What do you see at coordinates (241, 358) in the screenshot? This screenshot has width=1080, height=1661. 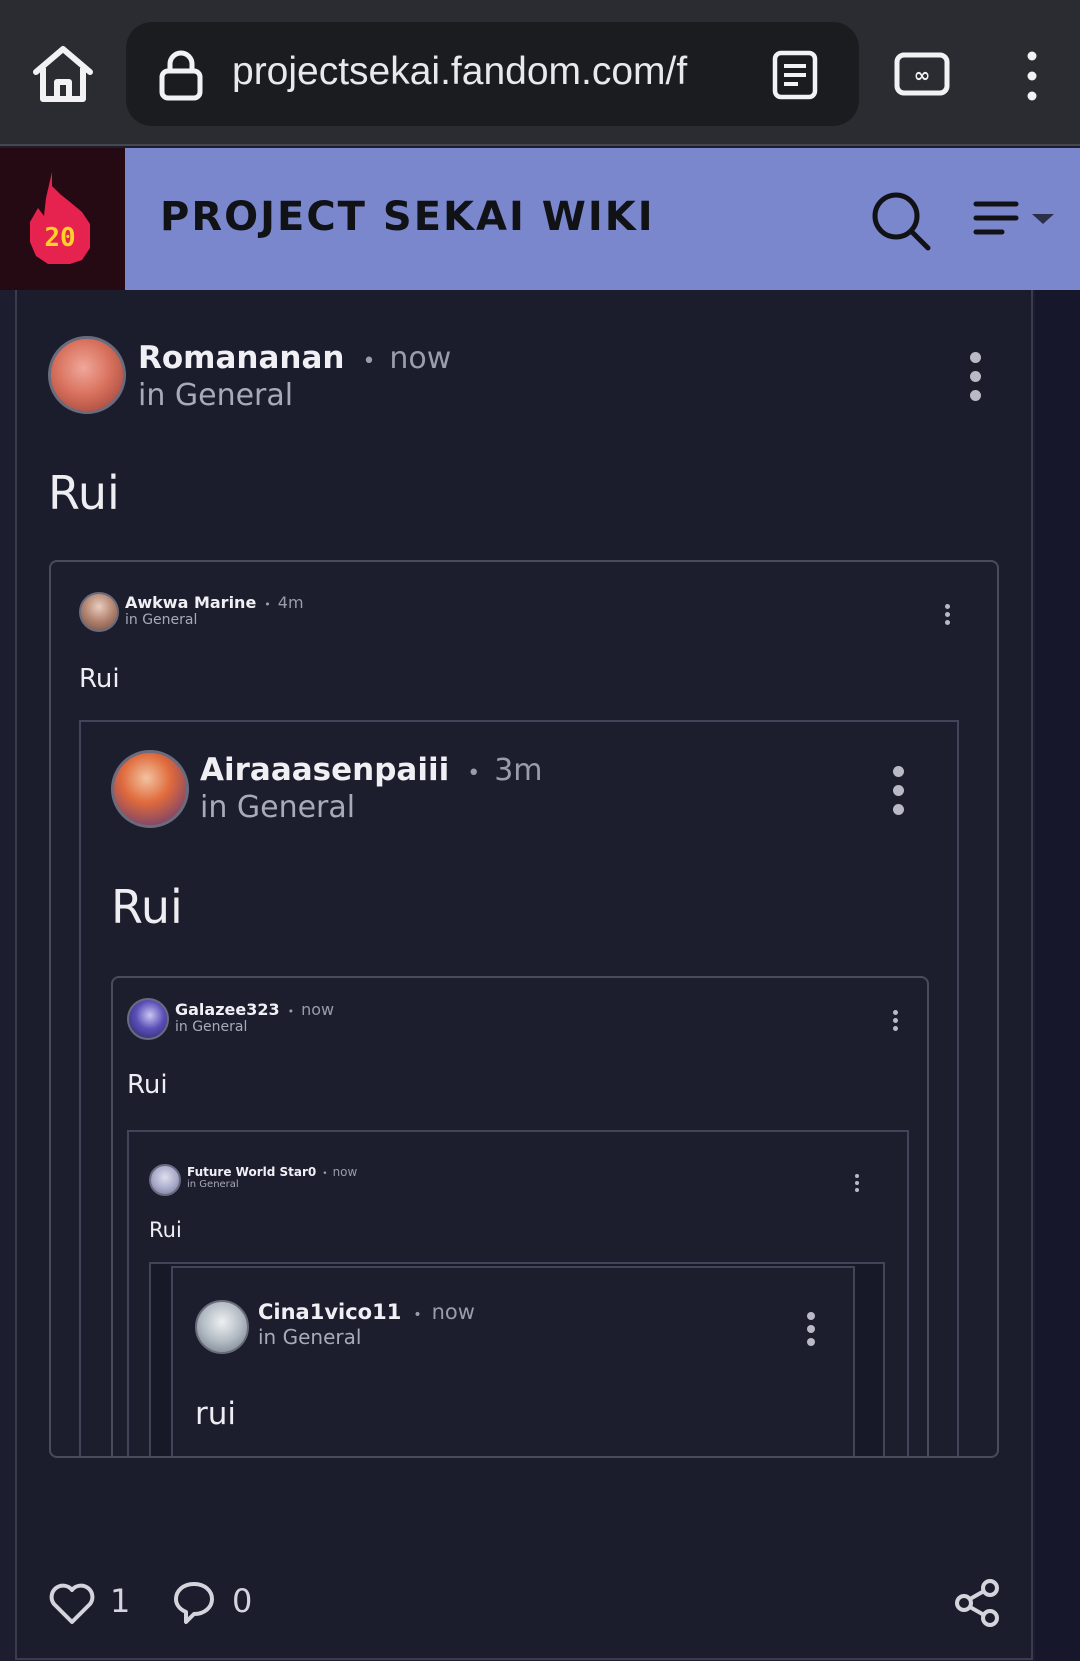 I see `author-name: Romananan` at bounding box center [241, 358].